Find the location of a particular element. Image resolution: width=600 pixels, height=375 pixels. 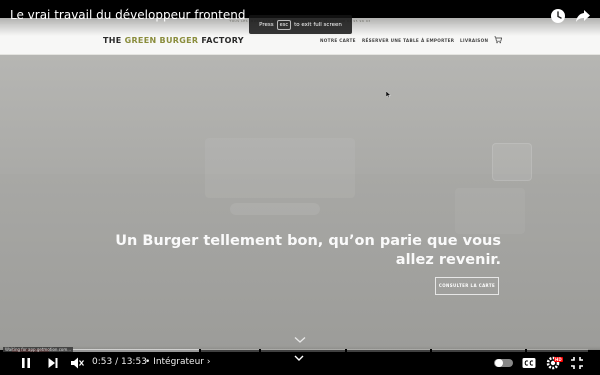

logo-text: THE is located at coordinates (114, 40).